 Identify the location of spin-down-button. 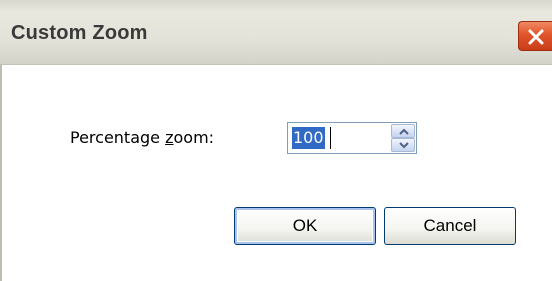
(403, 145).